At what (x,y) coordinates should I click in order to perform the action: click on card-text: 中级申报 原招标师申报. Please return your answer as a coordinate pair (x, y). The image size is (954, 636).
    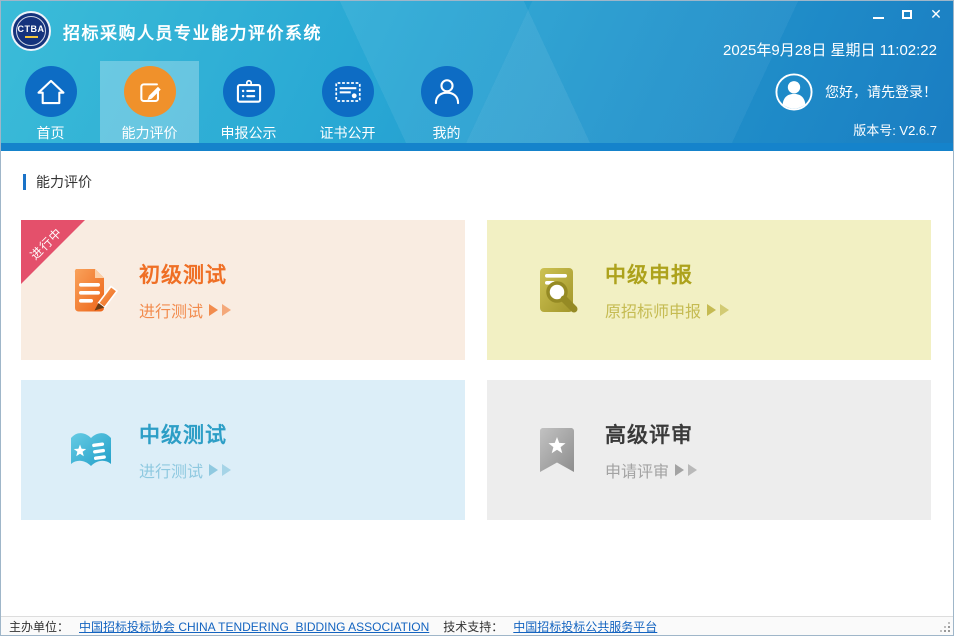
    Looking at the image, I should click on (667, 290).